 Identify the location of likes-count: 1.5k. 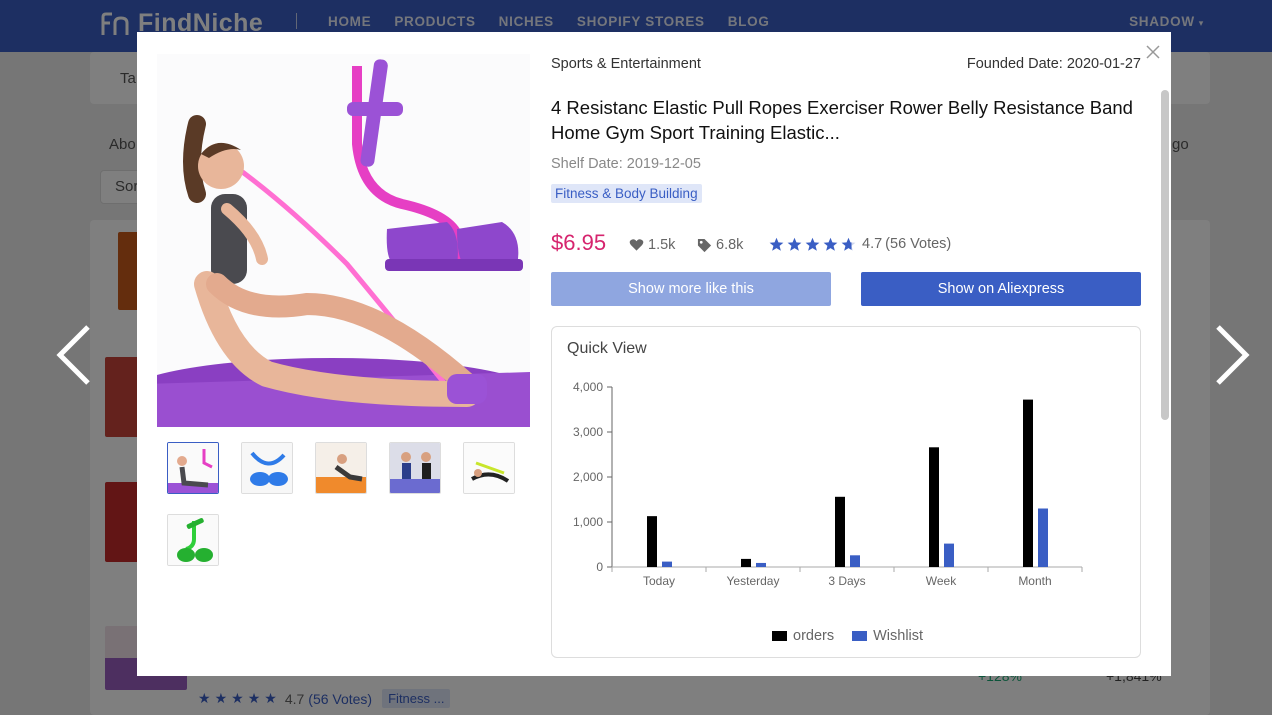
(662, 245).